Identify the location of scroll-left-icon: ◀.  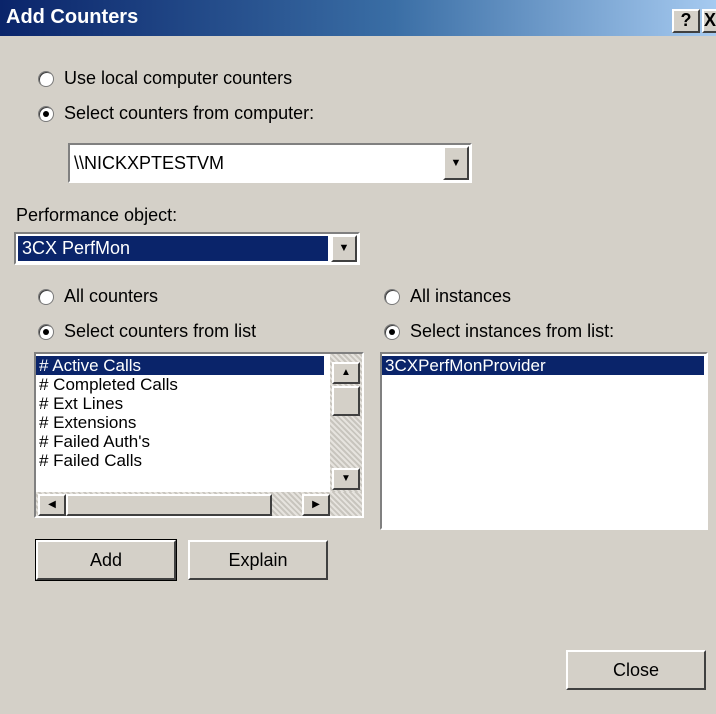
(52, 505).